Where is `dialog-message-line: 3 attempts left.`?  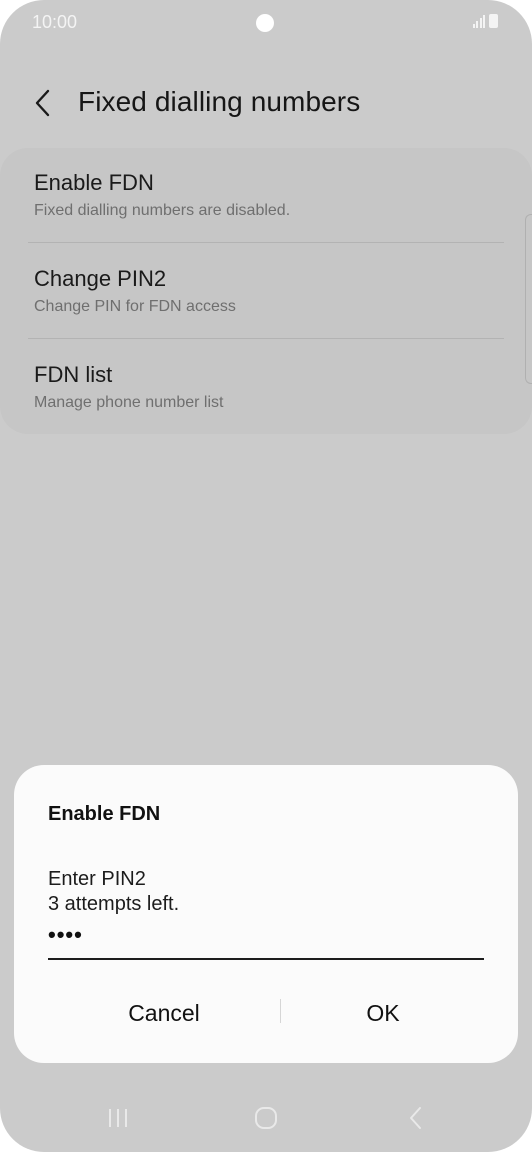
dialog-message-line: 3 attempts left. is located at coordinates (114, 904).